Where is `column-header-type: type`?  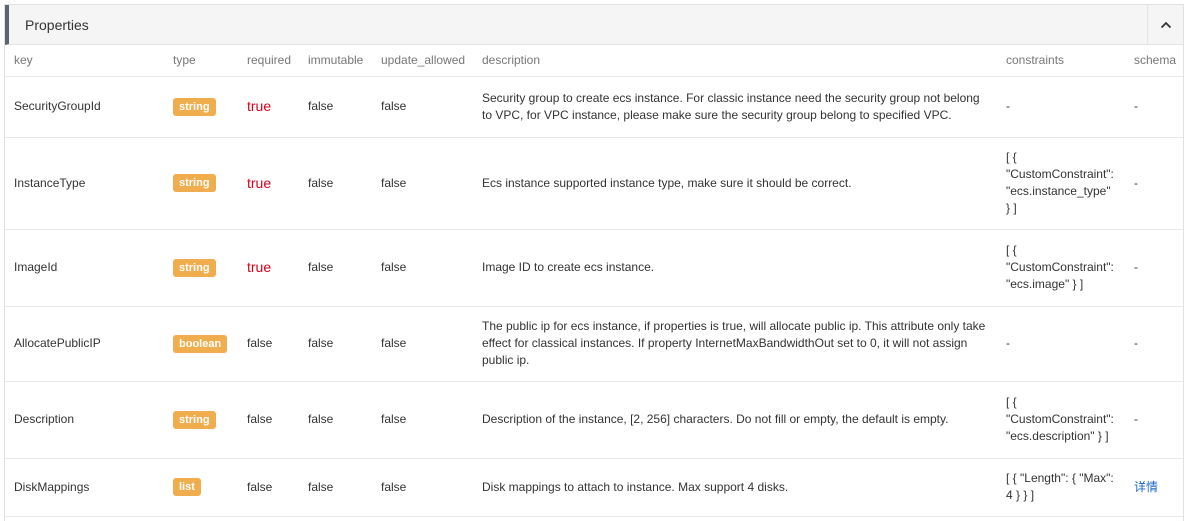 column-header-type: type is located at coordinates (184, 60).